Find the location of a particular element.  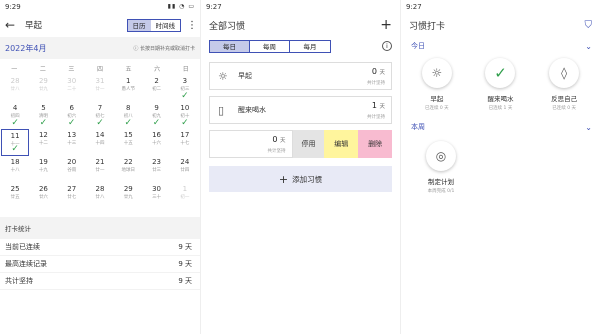

calendar-day: 30 二十 is located at coordinates (72, 88).